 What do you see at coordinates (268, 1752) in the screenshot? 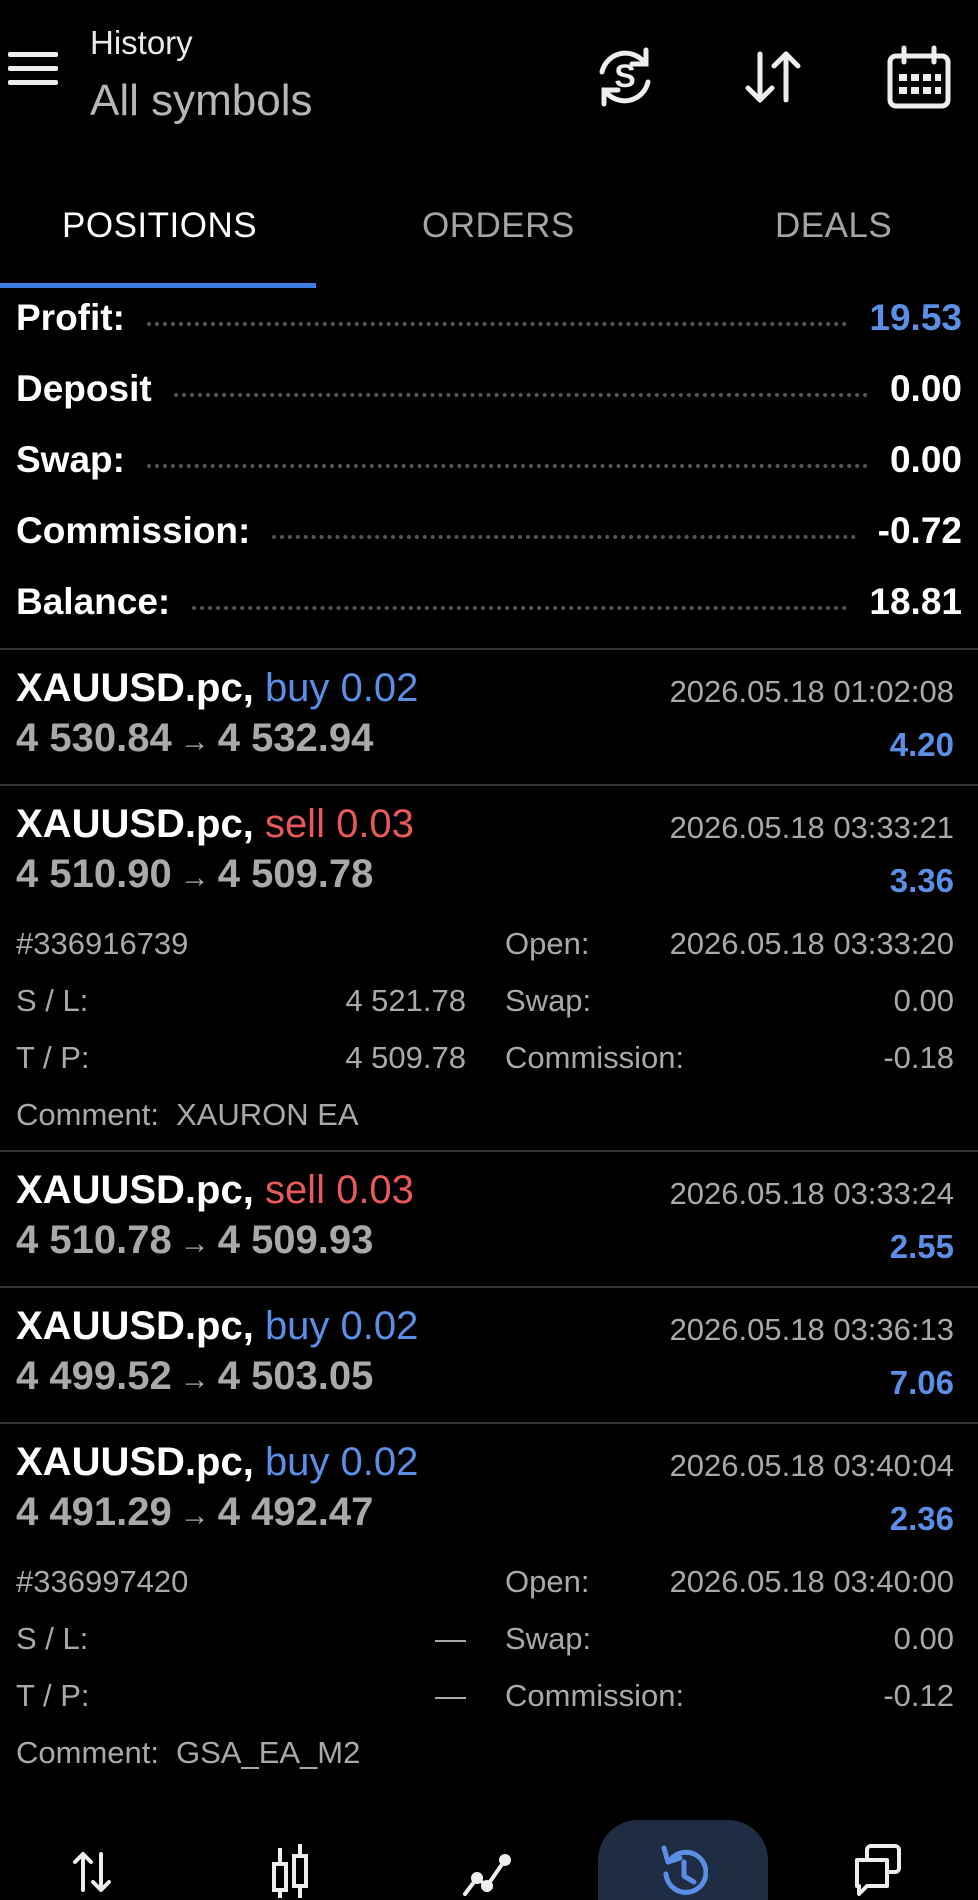
I see `comment-value: GSA_EA_M2` at bounding box center [268, 1752].